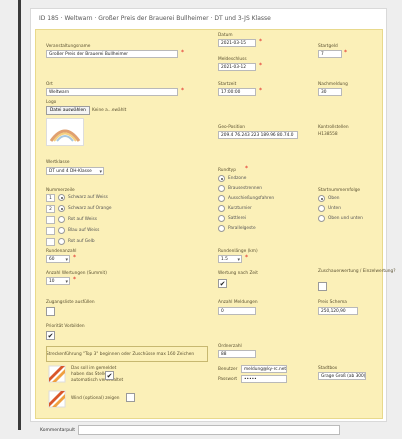 Image resolution: width=402 pixels, height=439 pixels. I want to click on bonus-option-label: Blau auf Weiss, so click(84, 230).